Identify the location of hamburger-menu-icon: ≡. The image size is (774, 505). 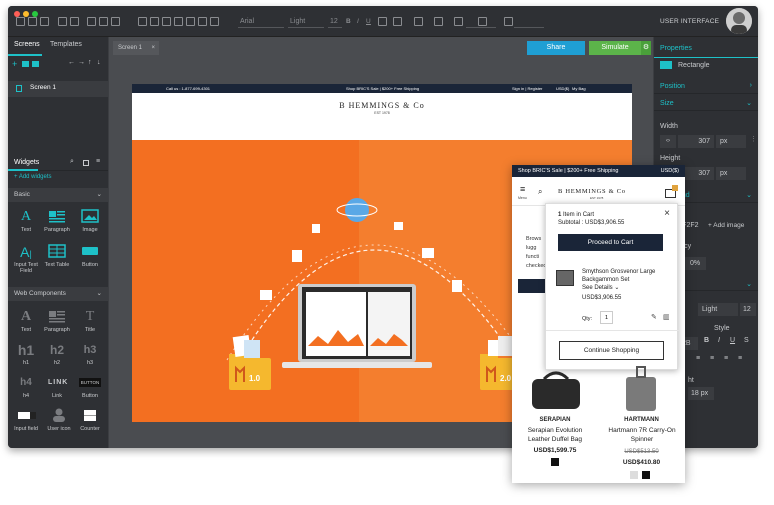
(522, 189).